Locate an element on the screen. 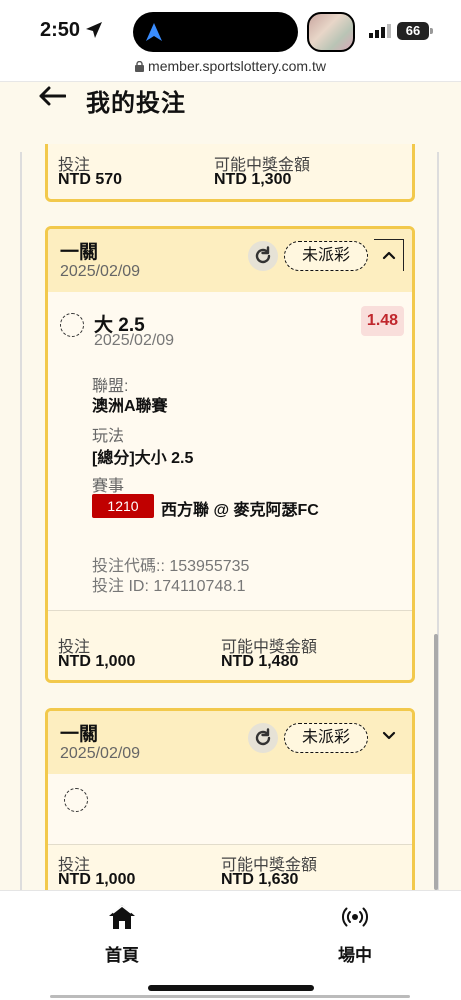 Image resolution: width=461 pixels, height=1000 pixels. event-label: 賽事 is located at coordinates (108, 486).